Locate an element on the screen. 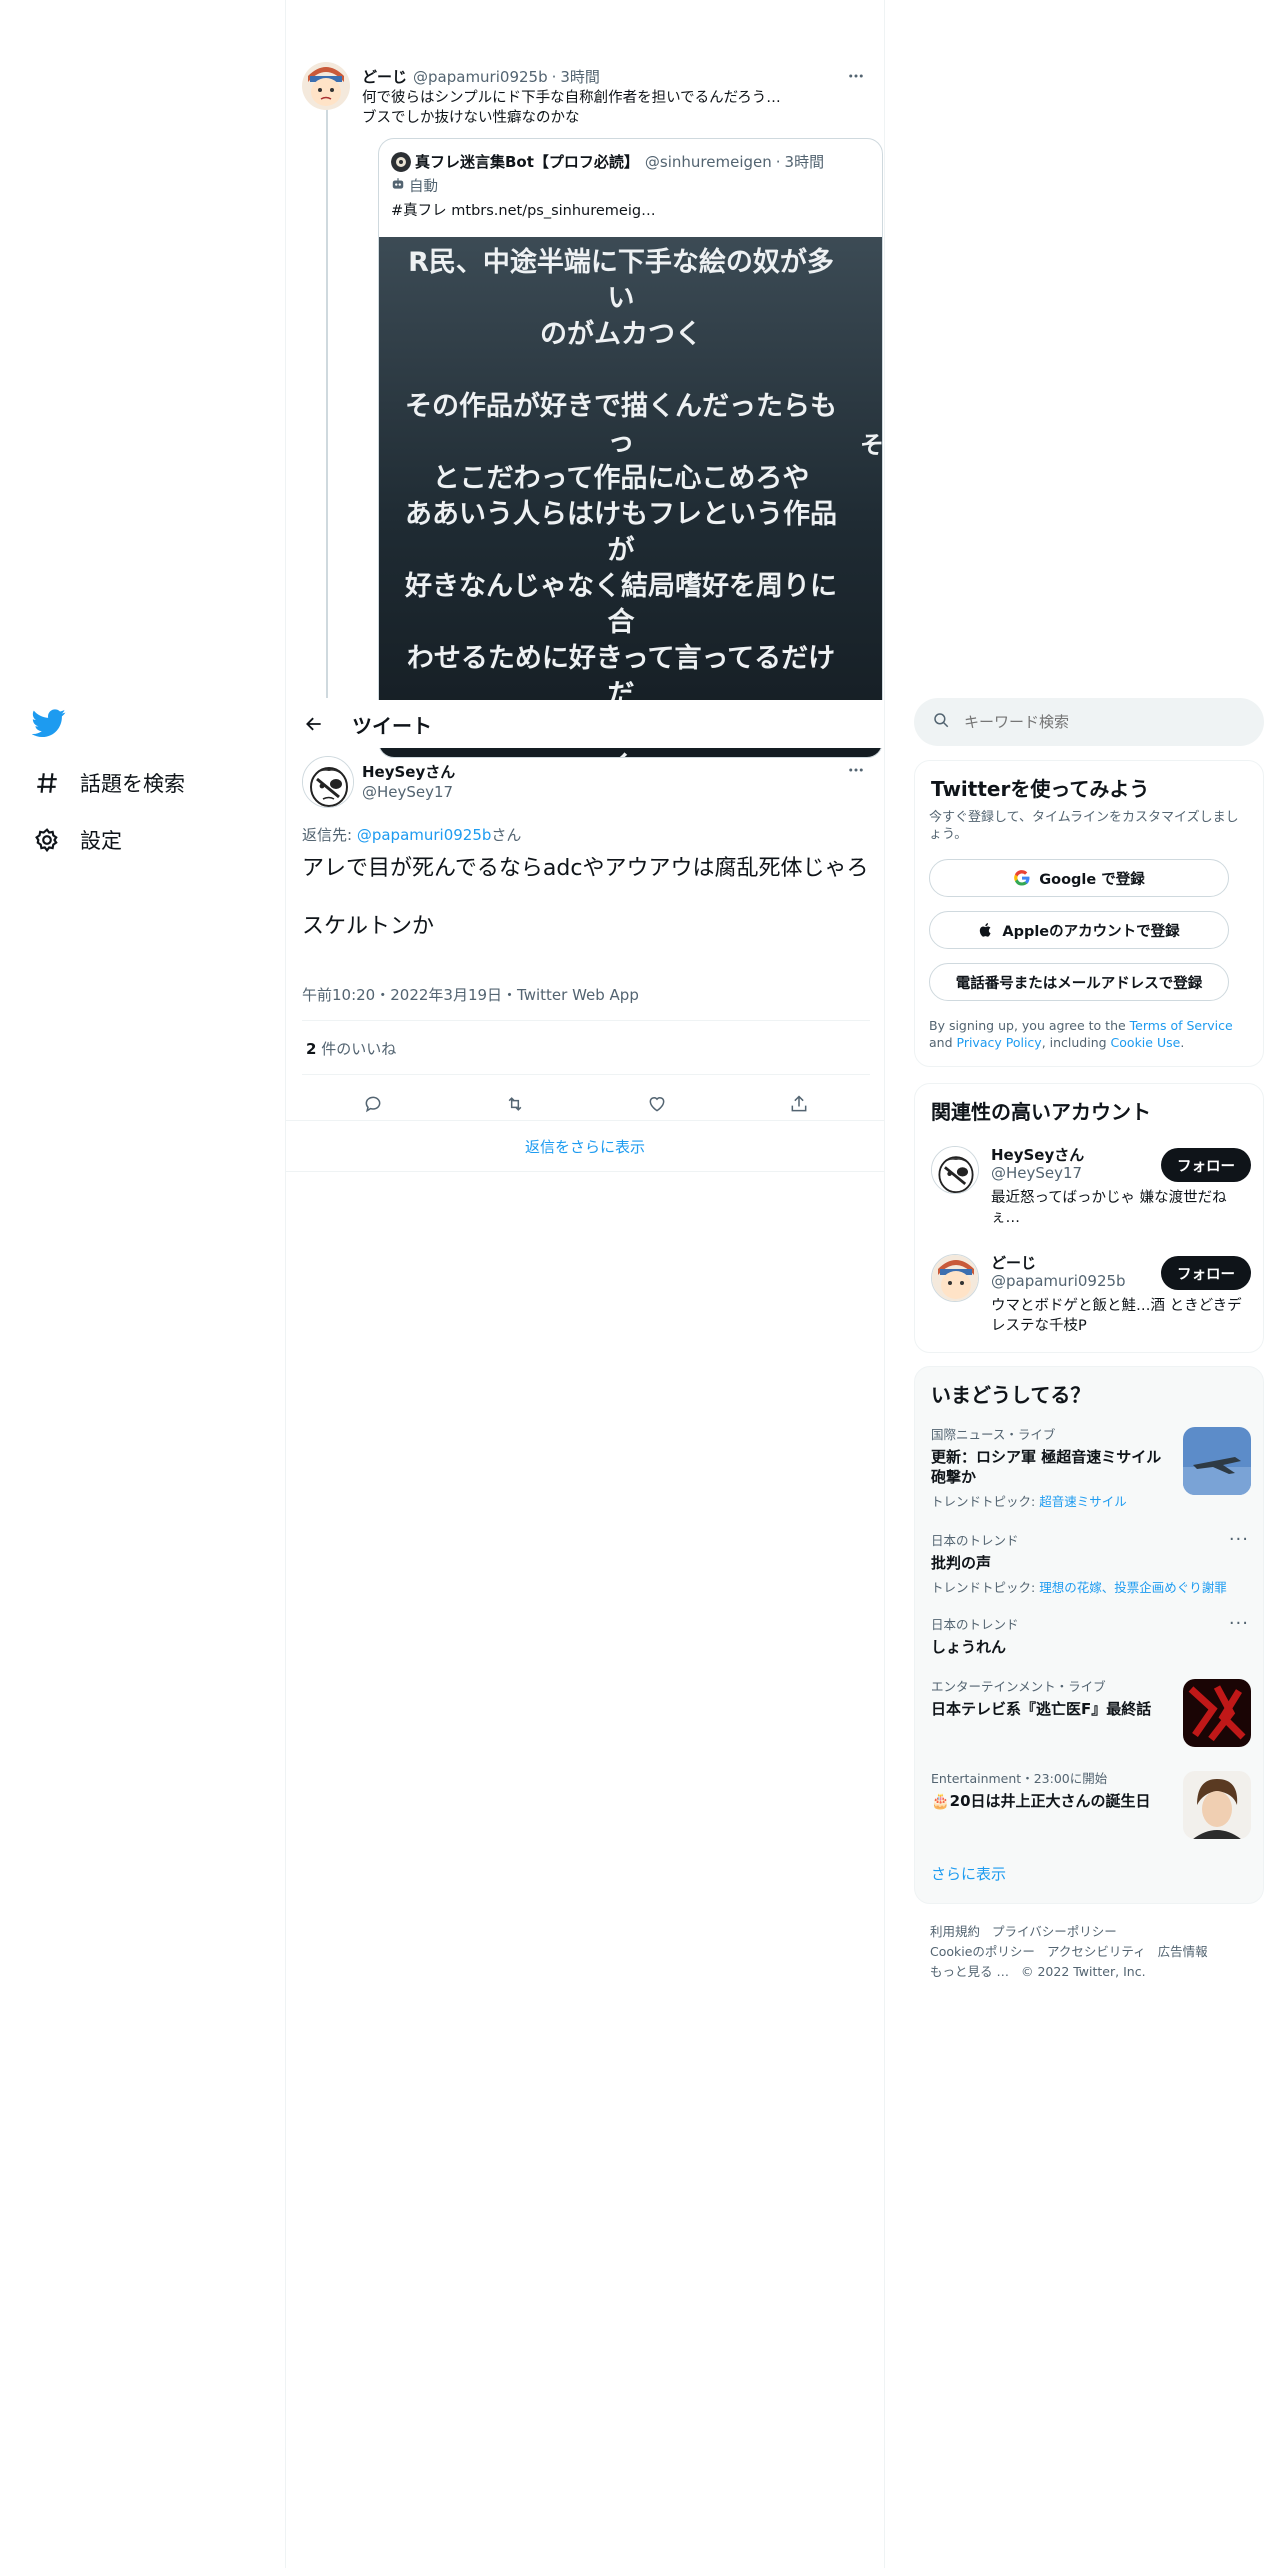  share-icon is located at coordinates (799, 1104).